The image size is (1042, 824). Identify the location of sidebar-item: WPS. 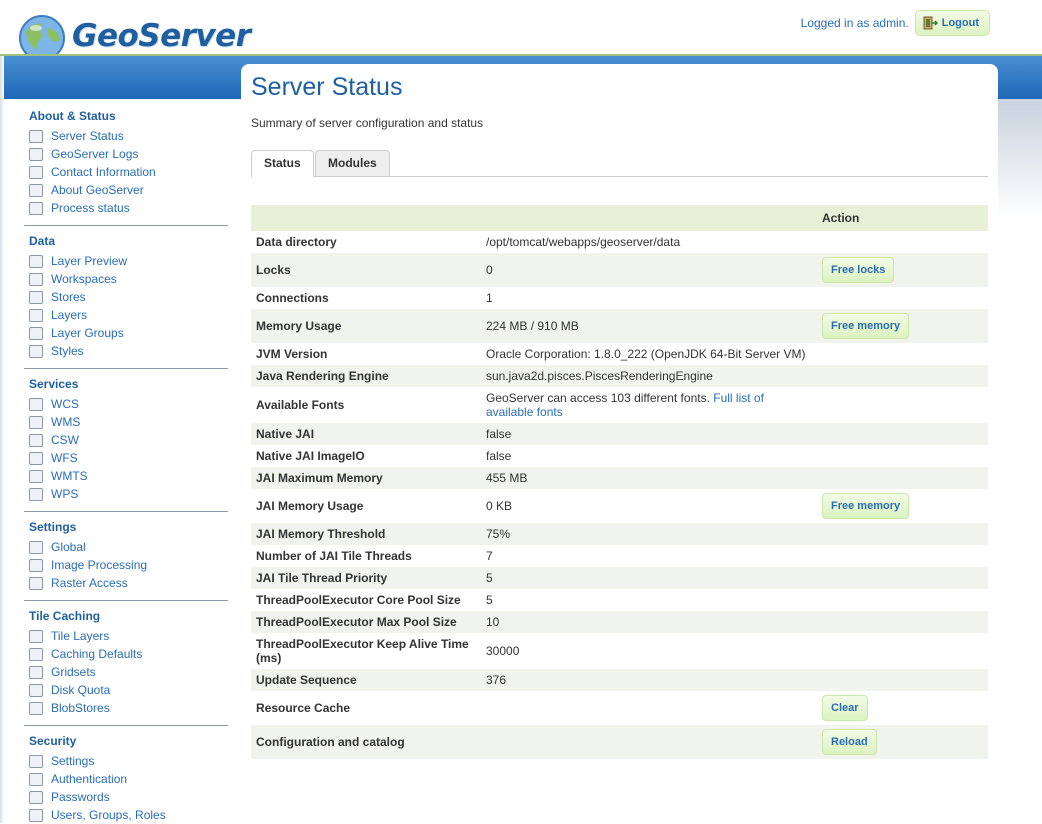
(126, 494).